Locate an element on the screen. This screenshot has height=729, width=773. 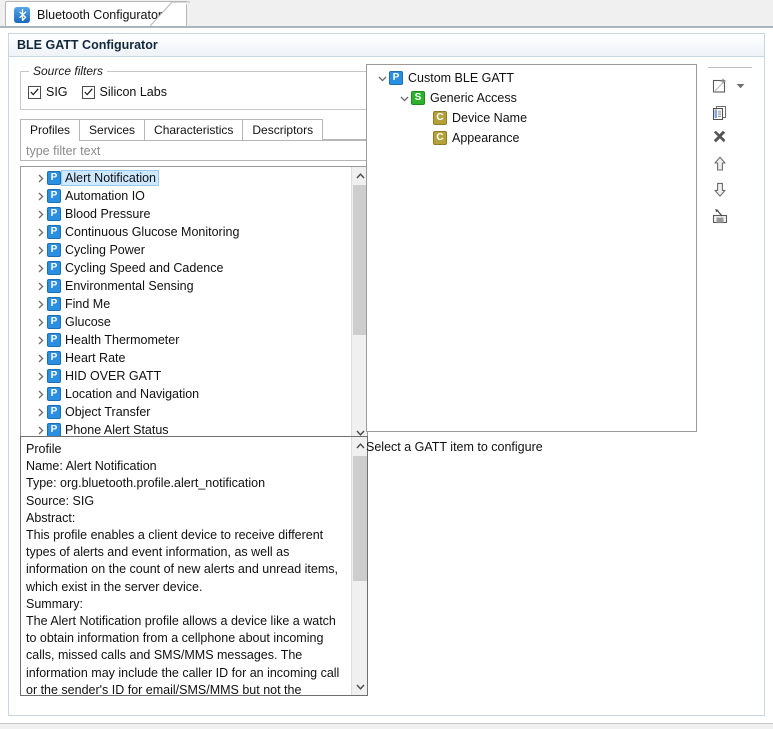
source-filters-row: SIG Silicon Labs is located at coordinates (97, 92).